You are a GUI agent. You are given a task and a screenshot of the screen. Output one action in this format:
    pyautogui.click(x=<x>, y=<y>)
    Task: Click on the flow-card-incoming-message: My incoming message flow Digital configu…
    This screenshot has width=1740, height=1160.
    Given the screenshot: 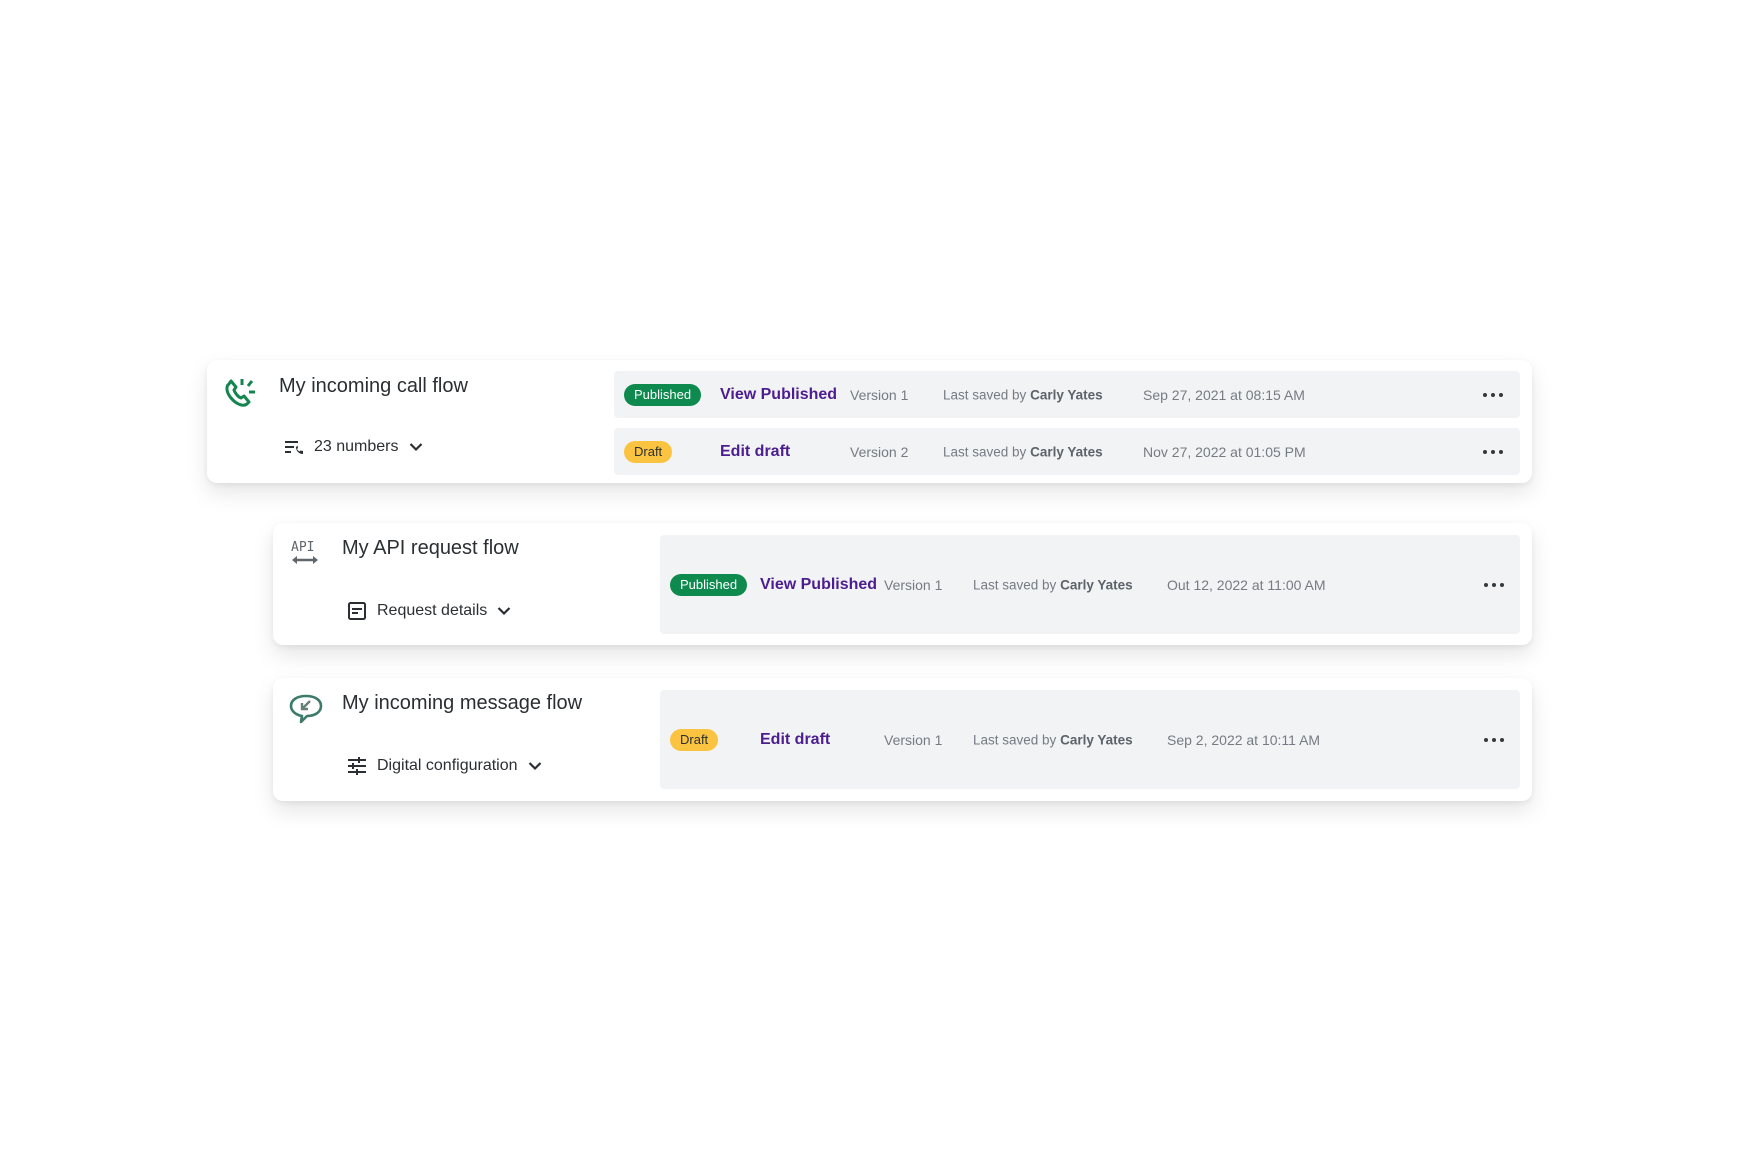 What is the action you would take?
    pyautogui.click(x=902, y=739)
    